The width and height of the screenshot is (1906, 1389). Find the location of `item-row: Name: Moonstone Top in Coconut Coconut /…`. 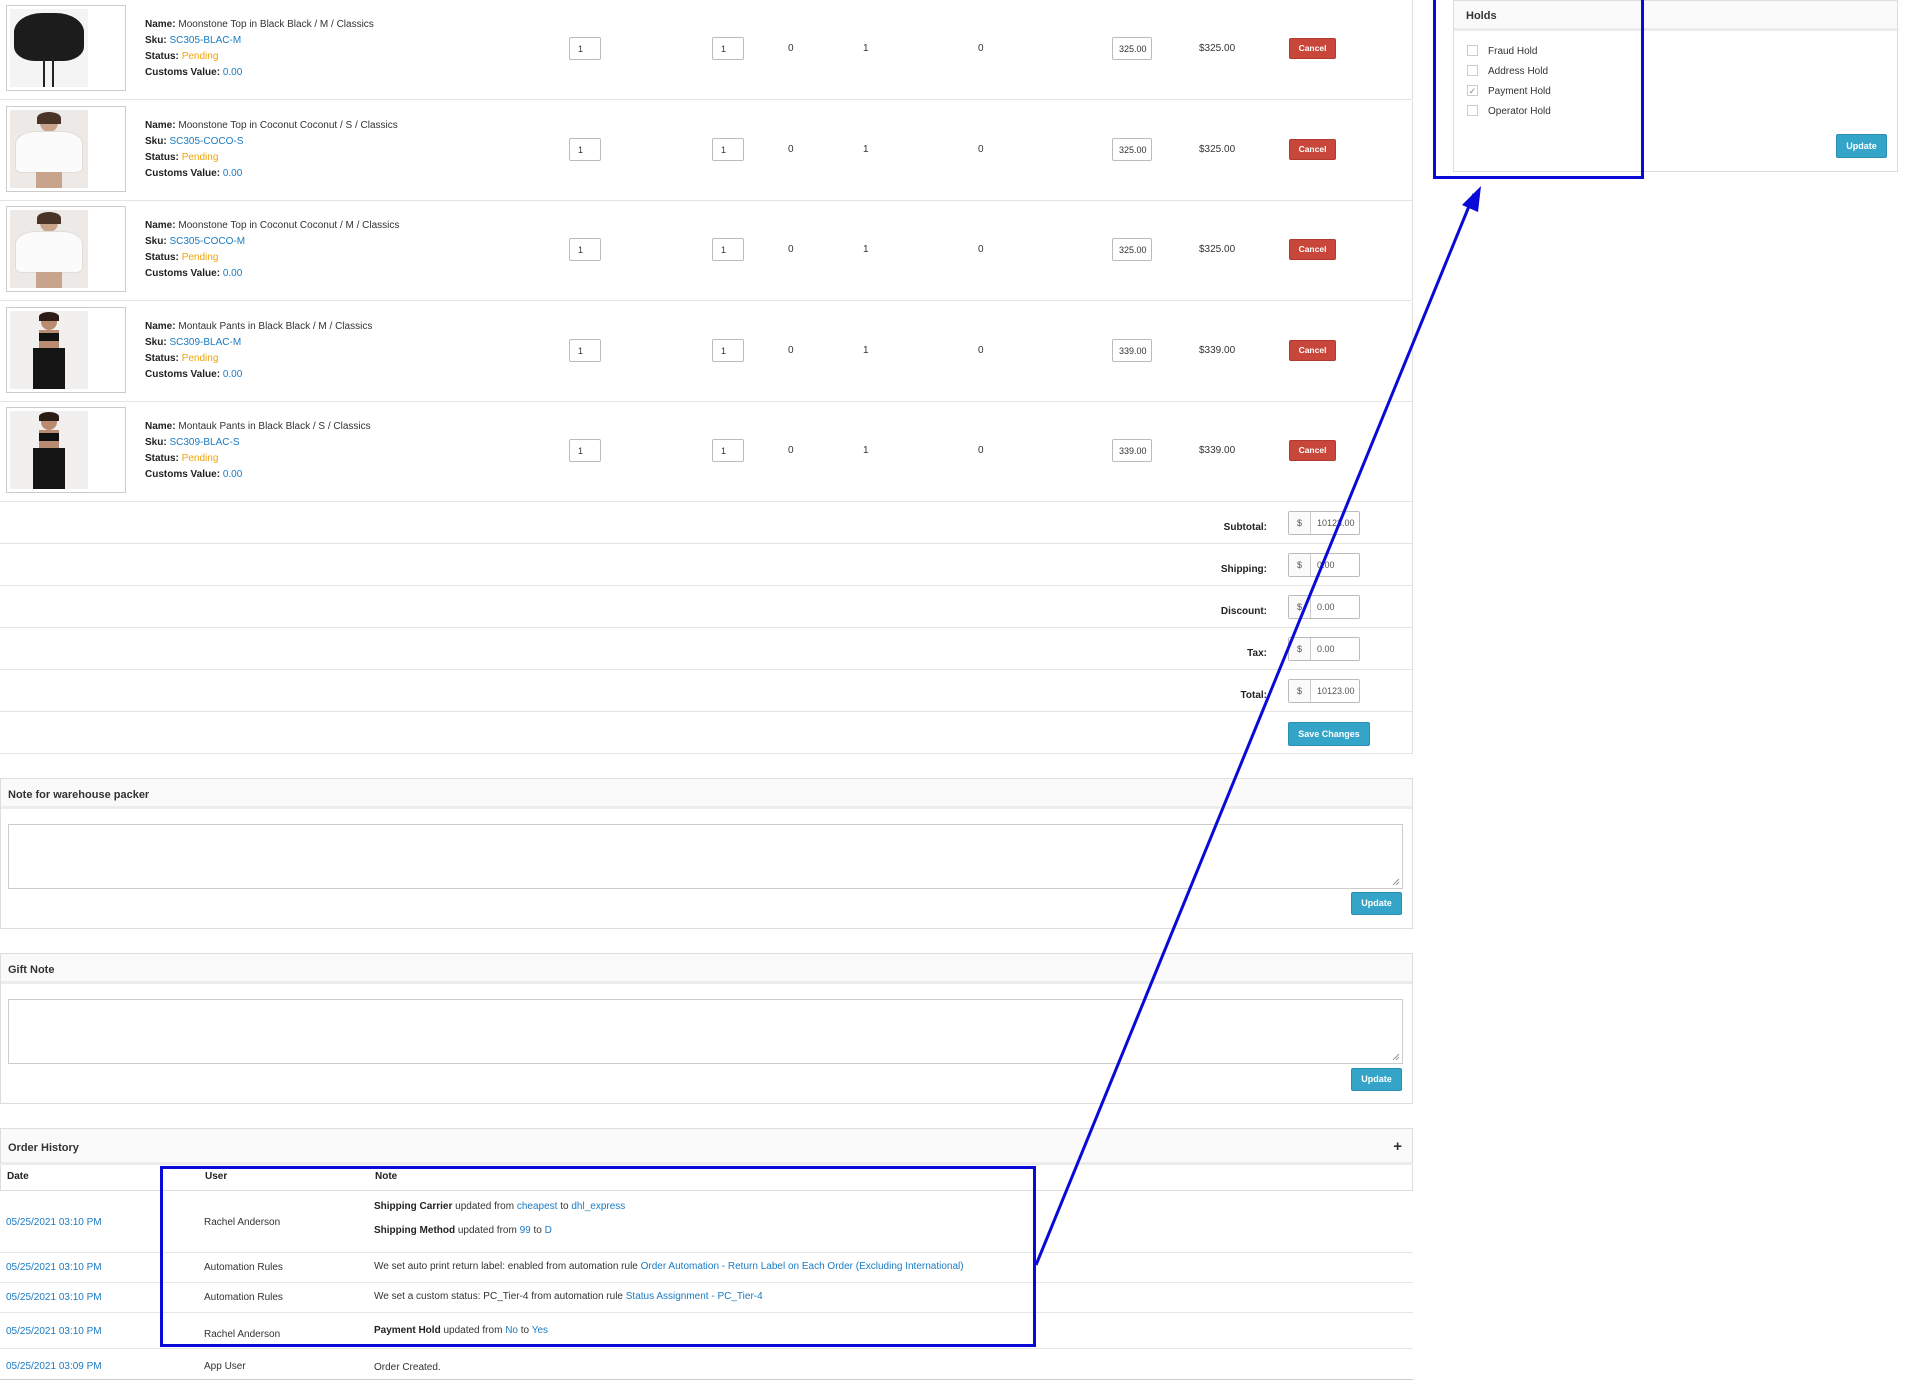

item-row: Name: Moonstone Top in Coconut Coconut /… is located at coordinates (706, 251).